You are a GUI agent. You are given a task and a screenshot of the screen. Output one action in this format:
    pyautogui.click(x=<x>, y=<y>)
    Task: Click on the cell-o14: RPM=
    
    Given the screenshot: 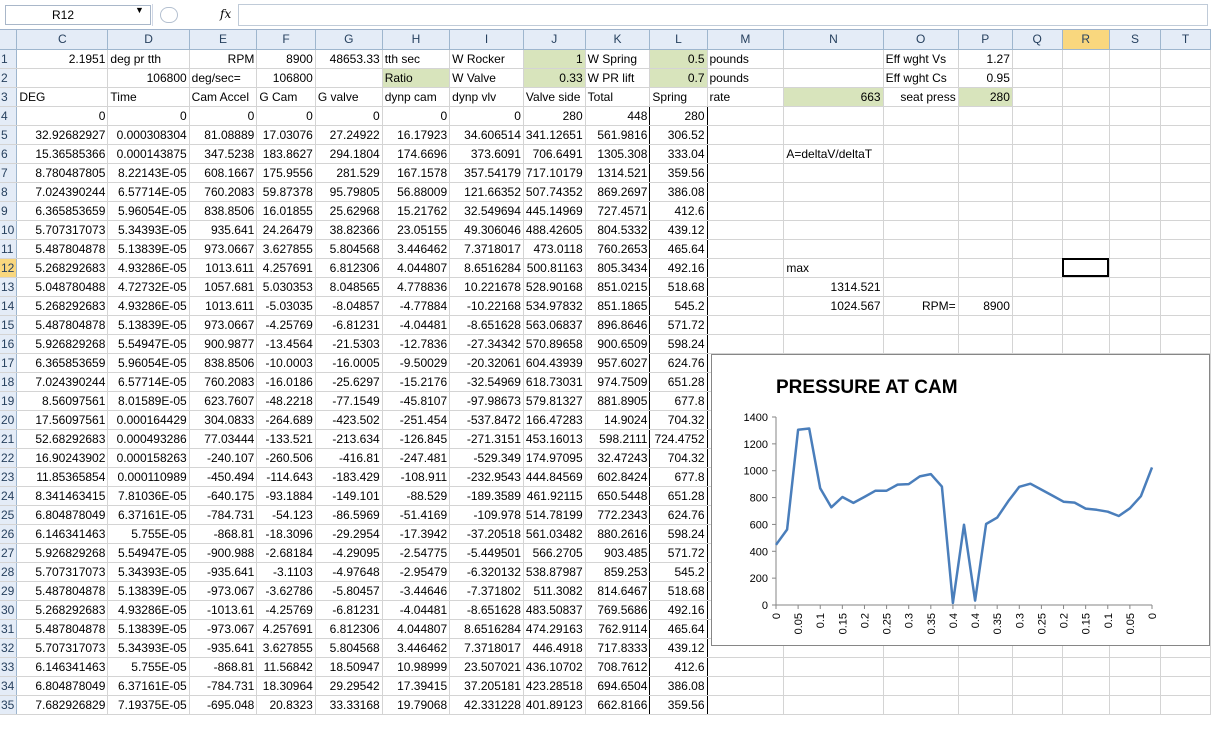 What is the action you would take?
    pyautogui.click(x=921, y=306)
    